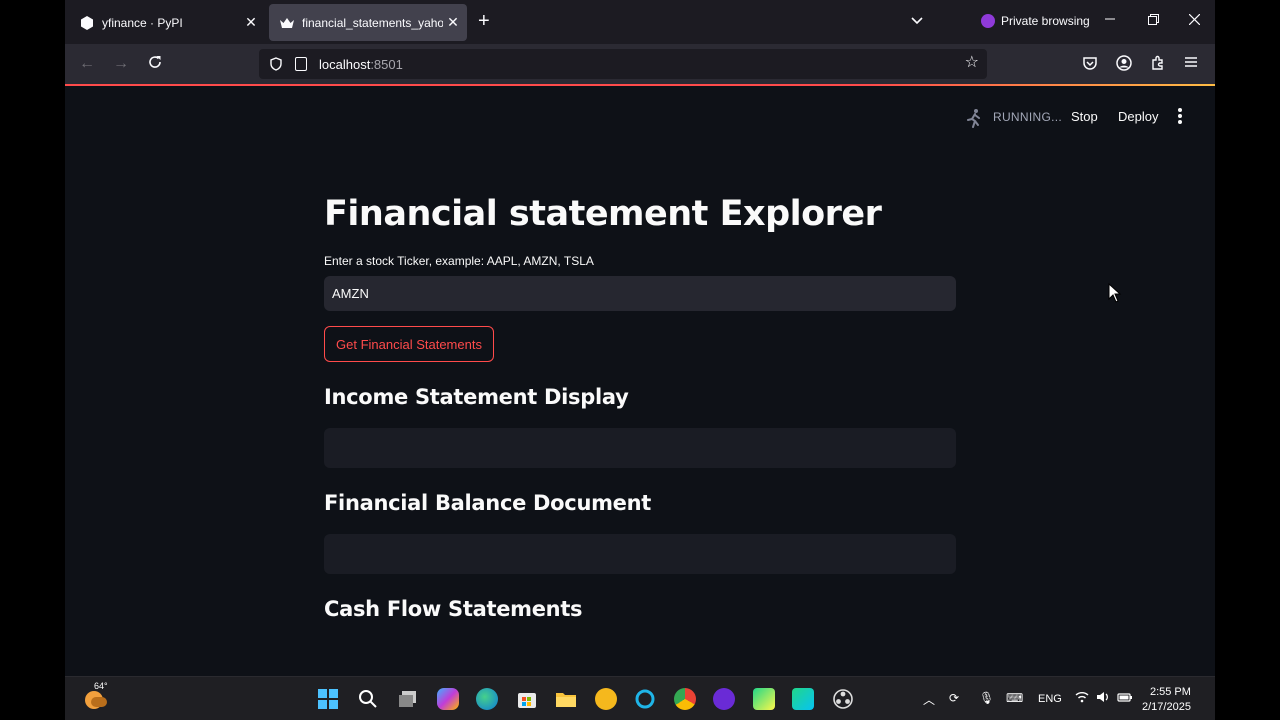  Describe the element at coordinates (640, 554) in the screenshot. I see `balance-sheet-table` at that location.